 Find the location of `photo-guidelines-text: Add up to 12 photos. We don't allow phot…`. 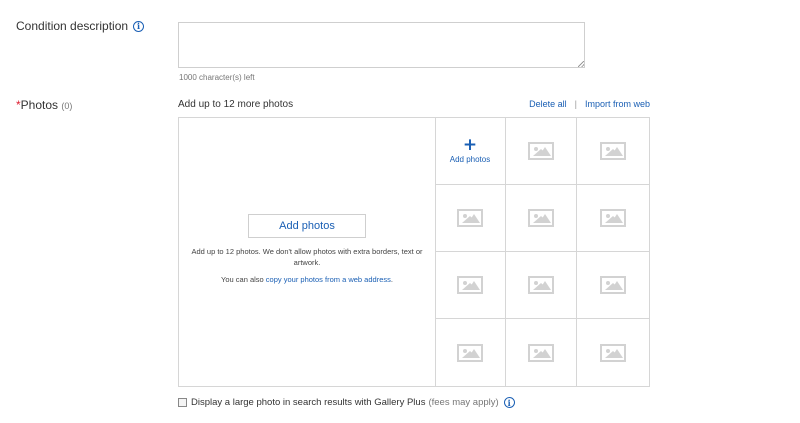

photo-guidelines-text: Add up to 12 photos. We don't allow phot… is located at coordinates (307, 257).